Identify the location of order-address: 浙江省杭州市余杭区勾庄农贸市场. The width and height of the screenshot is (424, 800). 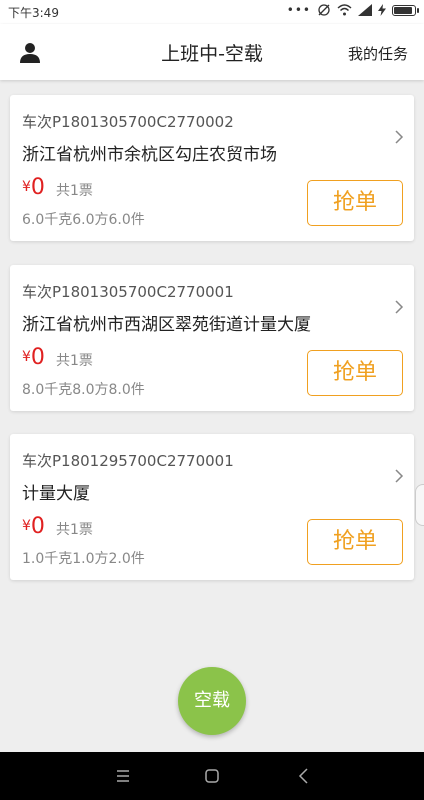
(149, 155).